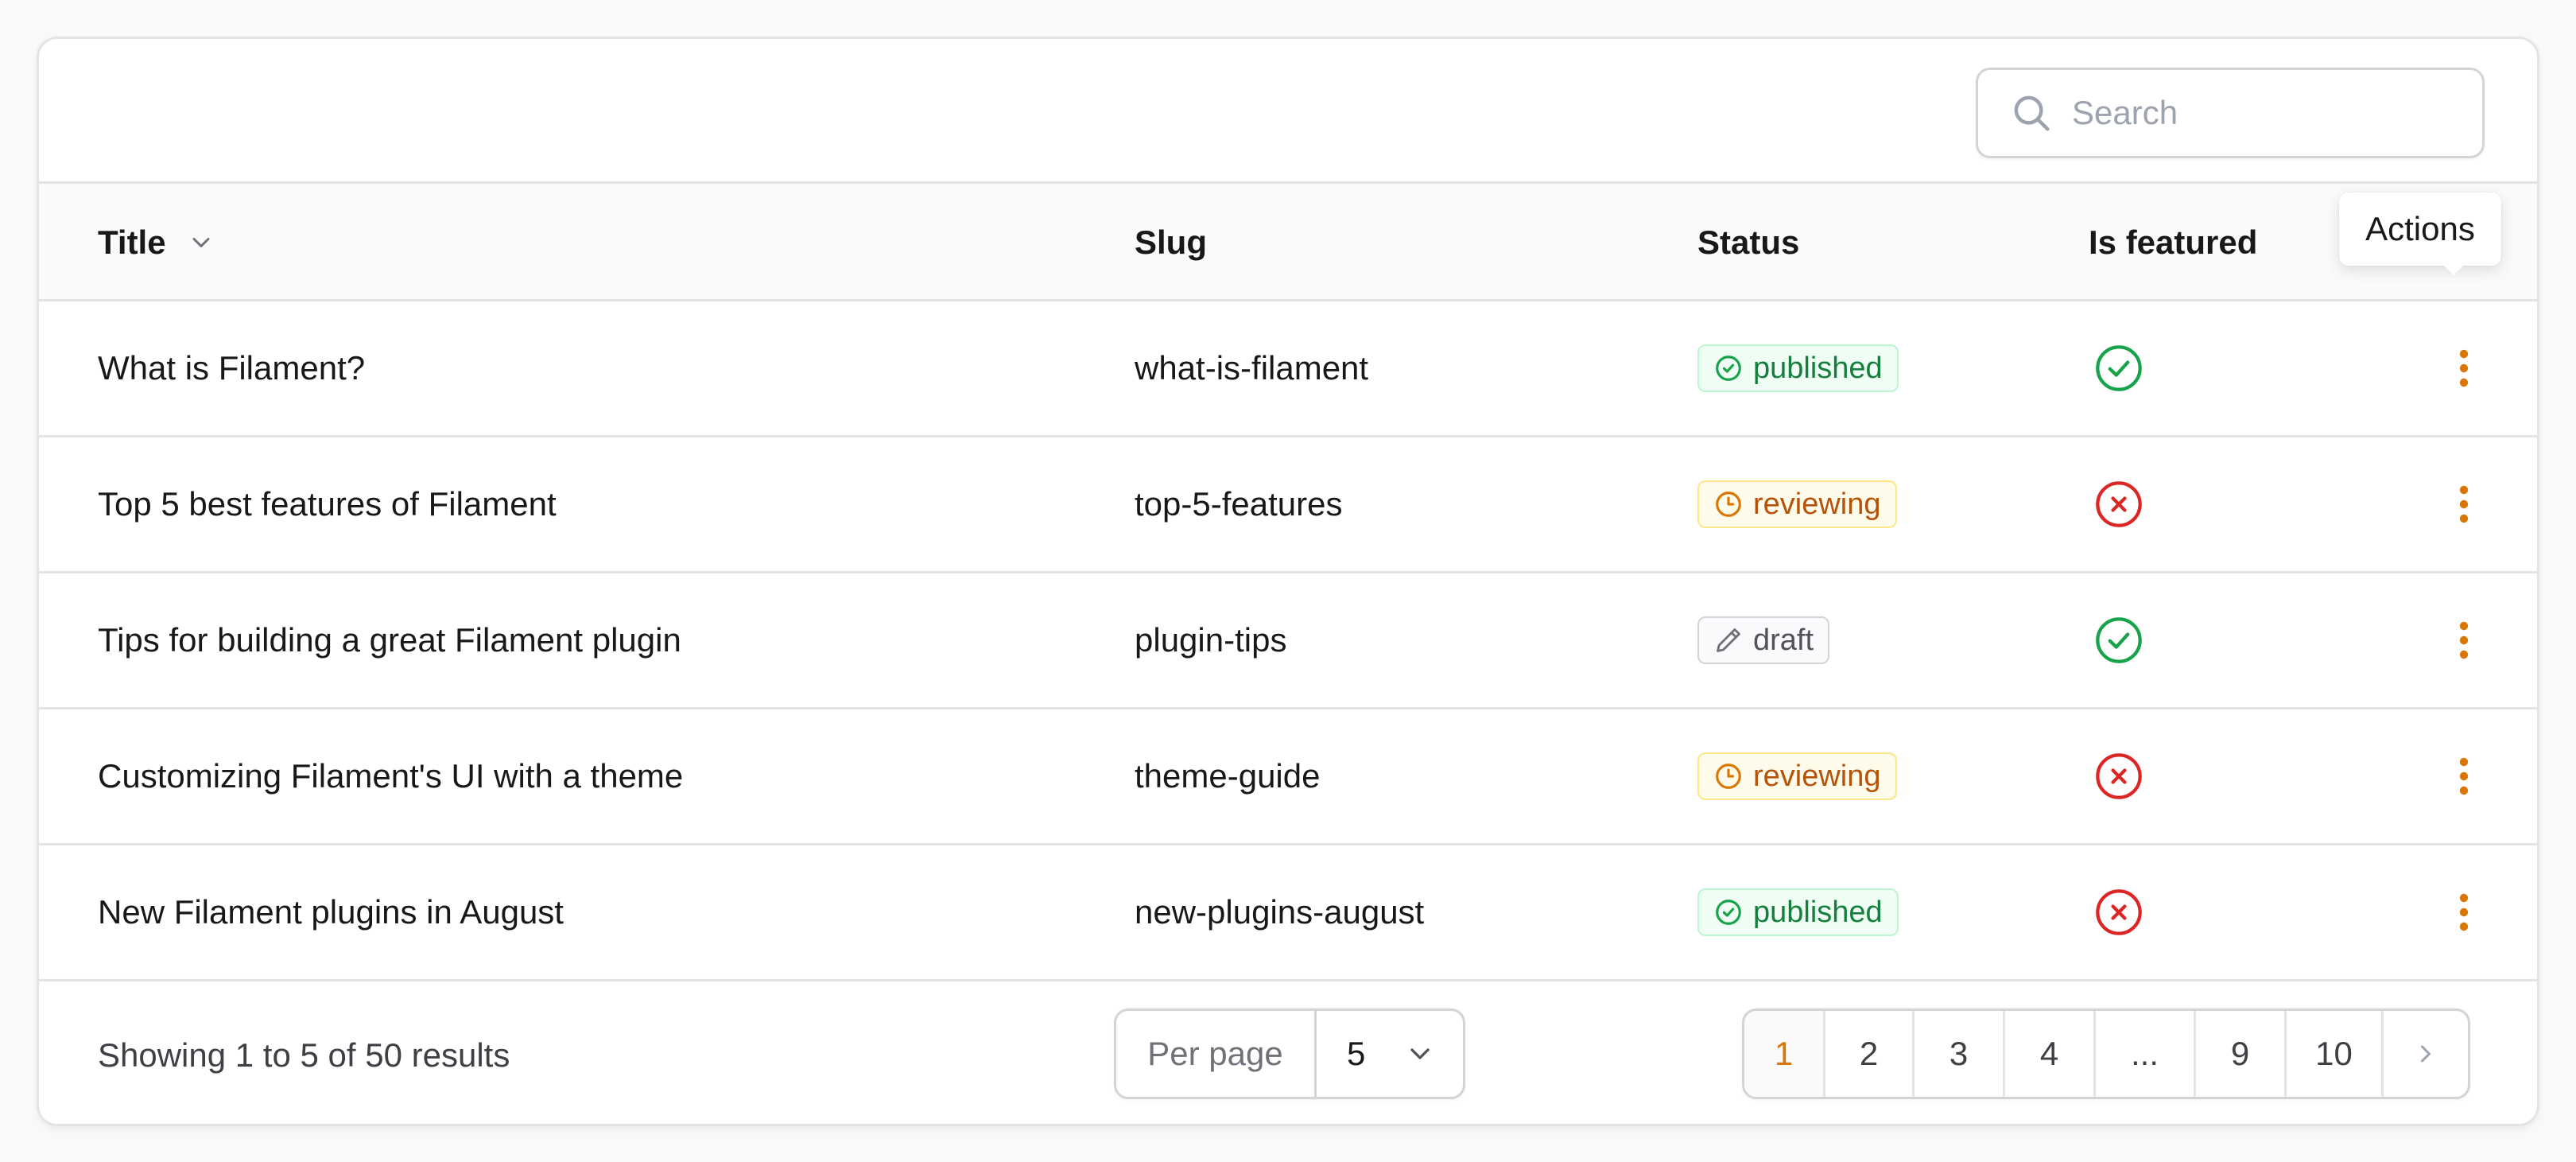 The width and height of the screenshot is (2576, 1162). Describe the element at coordinates (1171, 242) in the screenshot. I see `column-header-slug: Slug` at that location.